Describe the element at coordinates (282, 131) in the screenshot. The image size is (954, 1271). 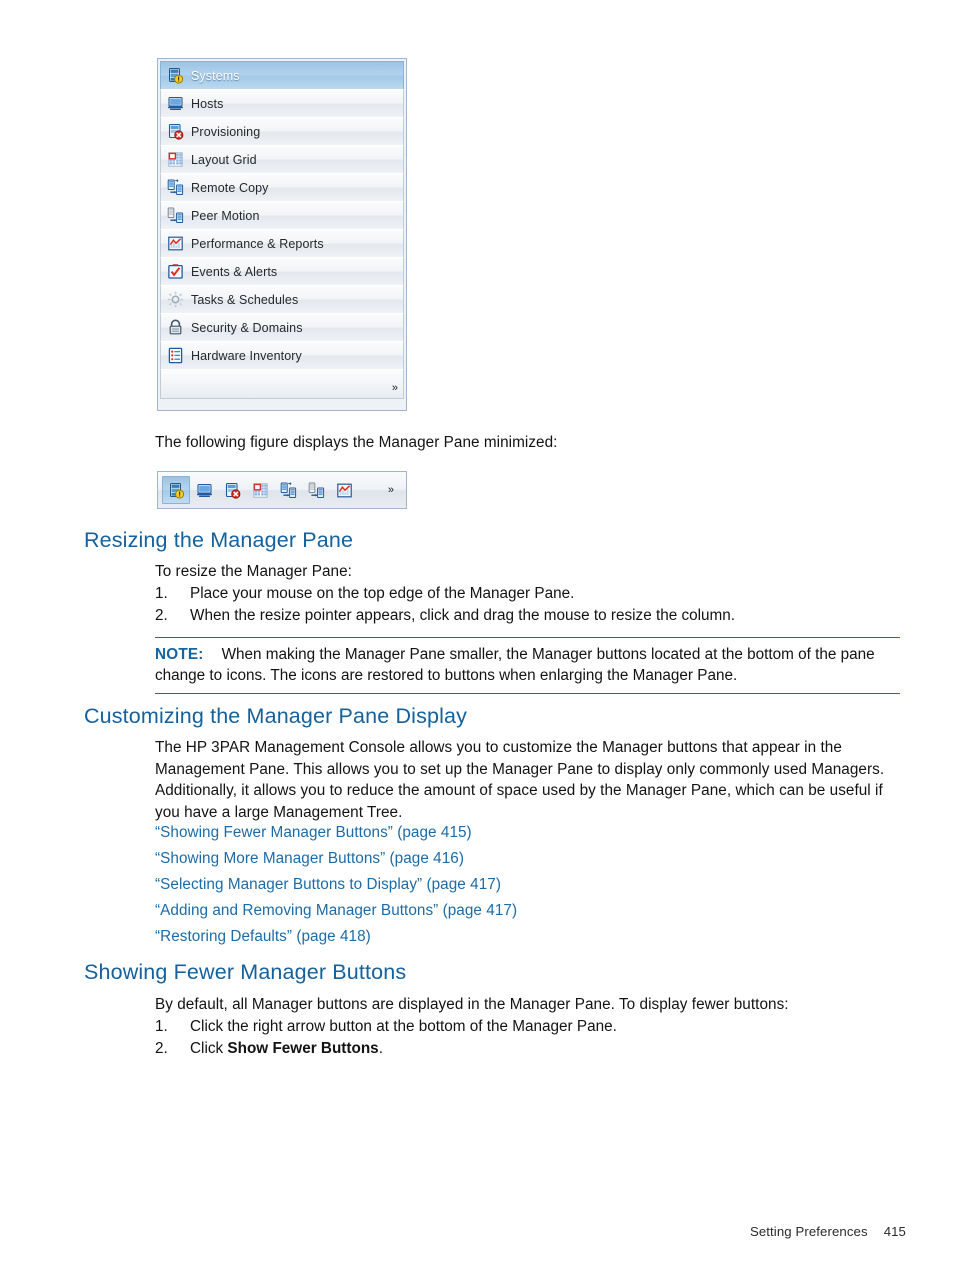
I see `manager-pane-item-provisioning: Provisioning` at that location.